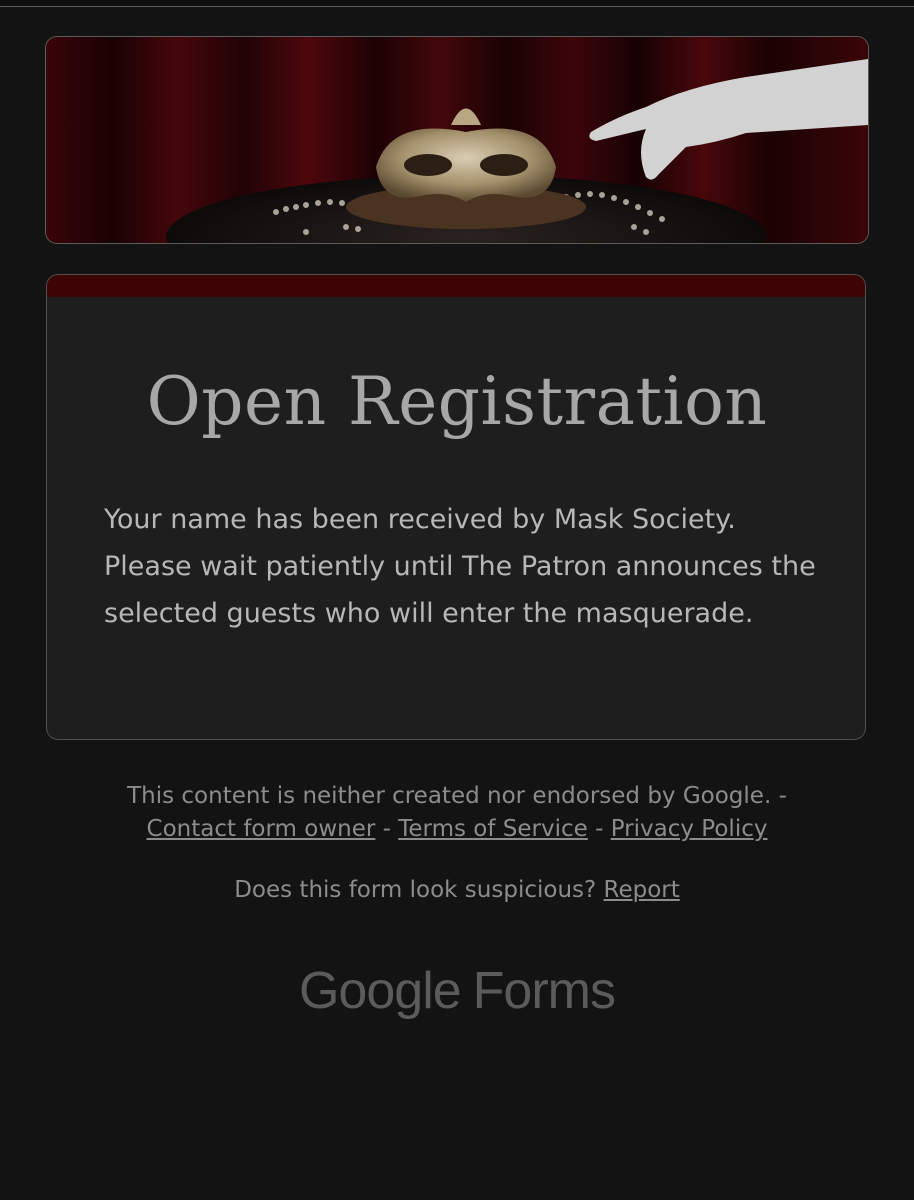  I want to click on google-forms-logo: Google Forms, so click(457, 991).